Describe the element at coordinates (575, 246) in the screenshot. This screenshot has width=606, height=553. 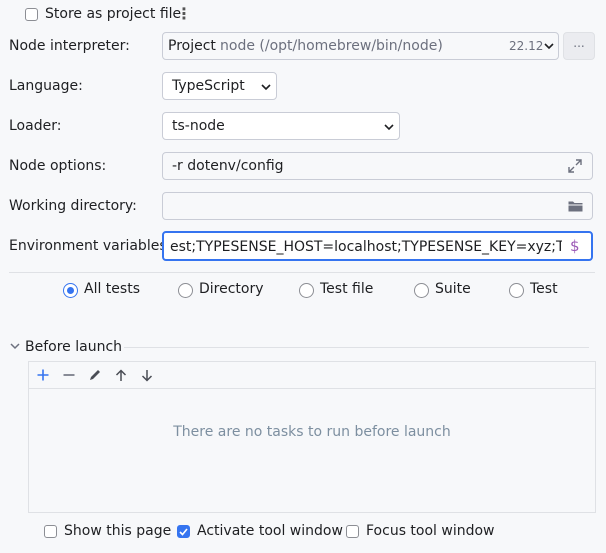
I see `dollar-icon: $` at that location.